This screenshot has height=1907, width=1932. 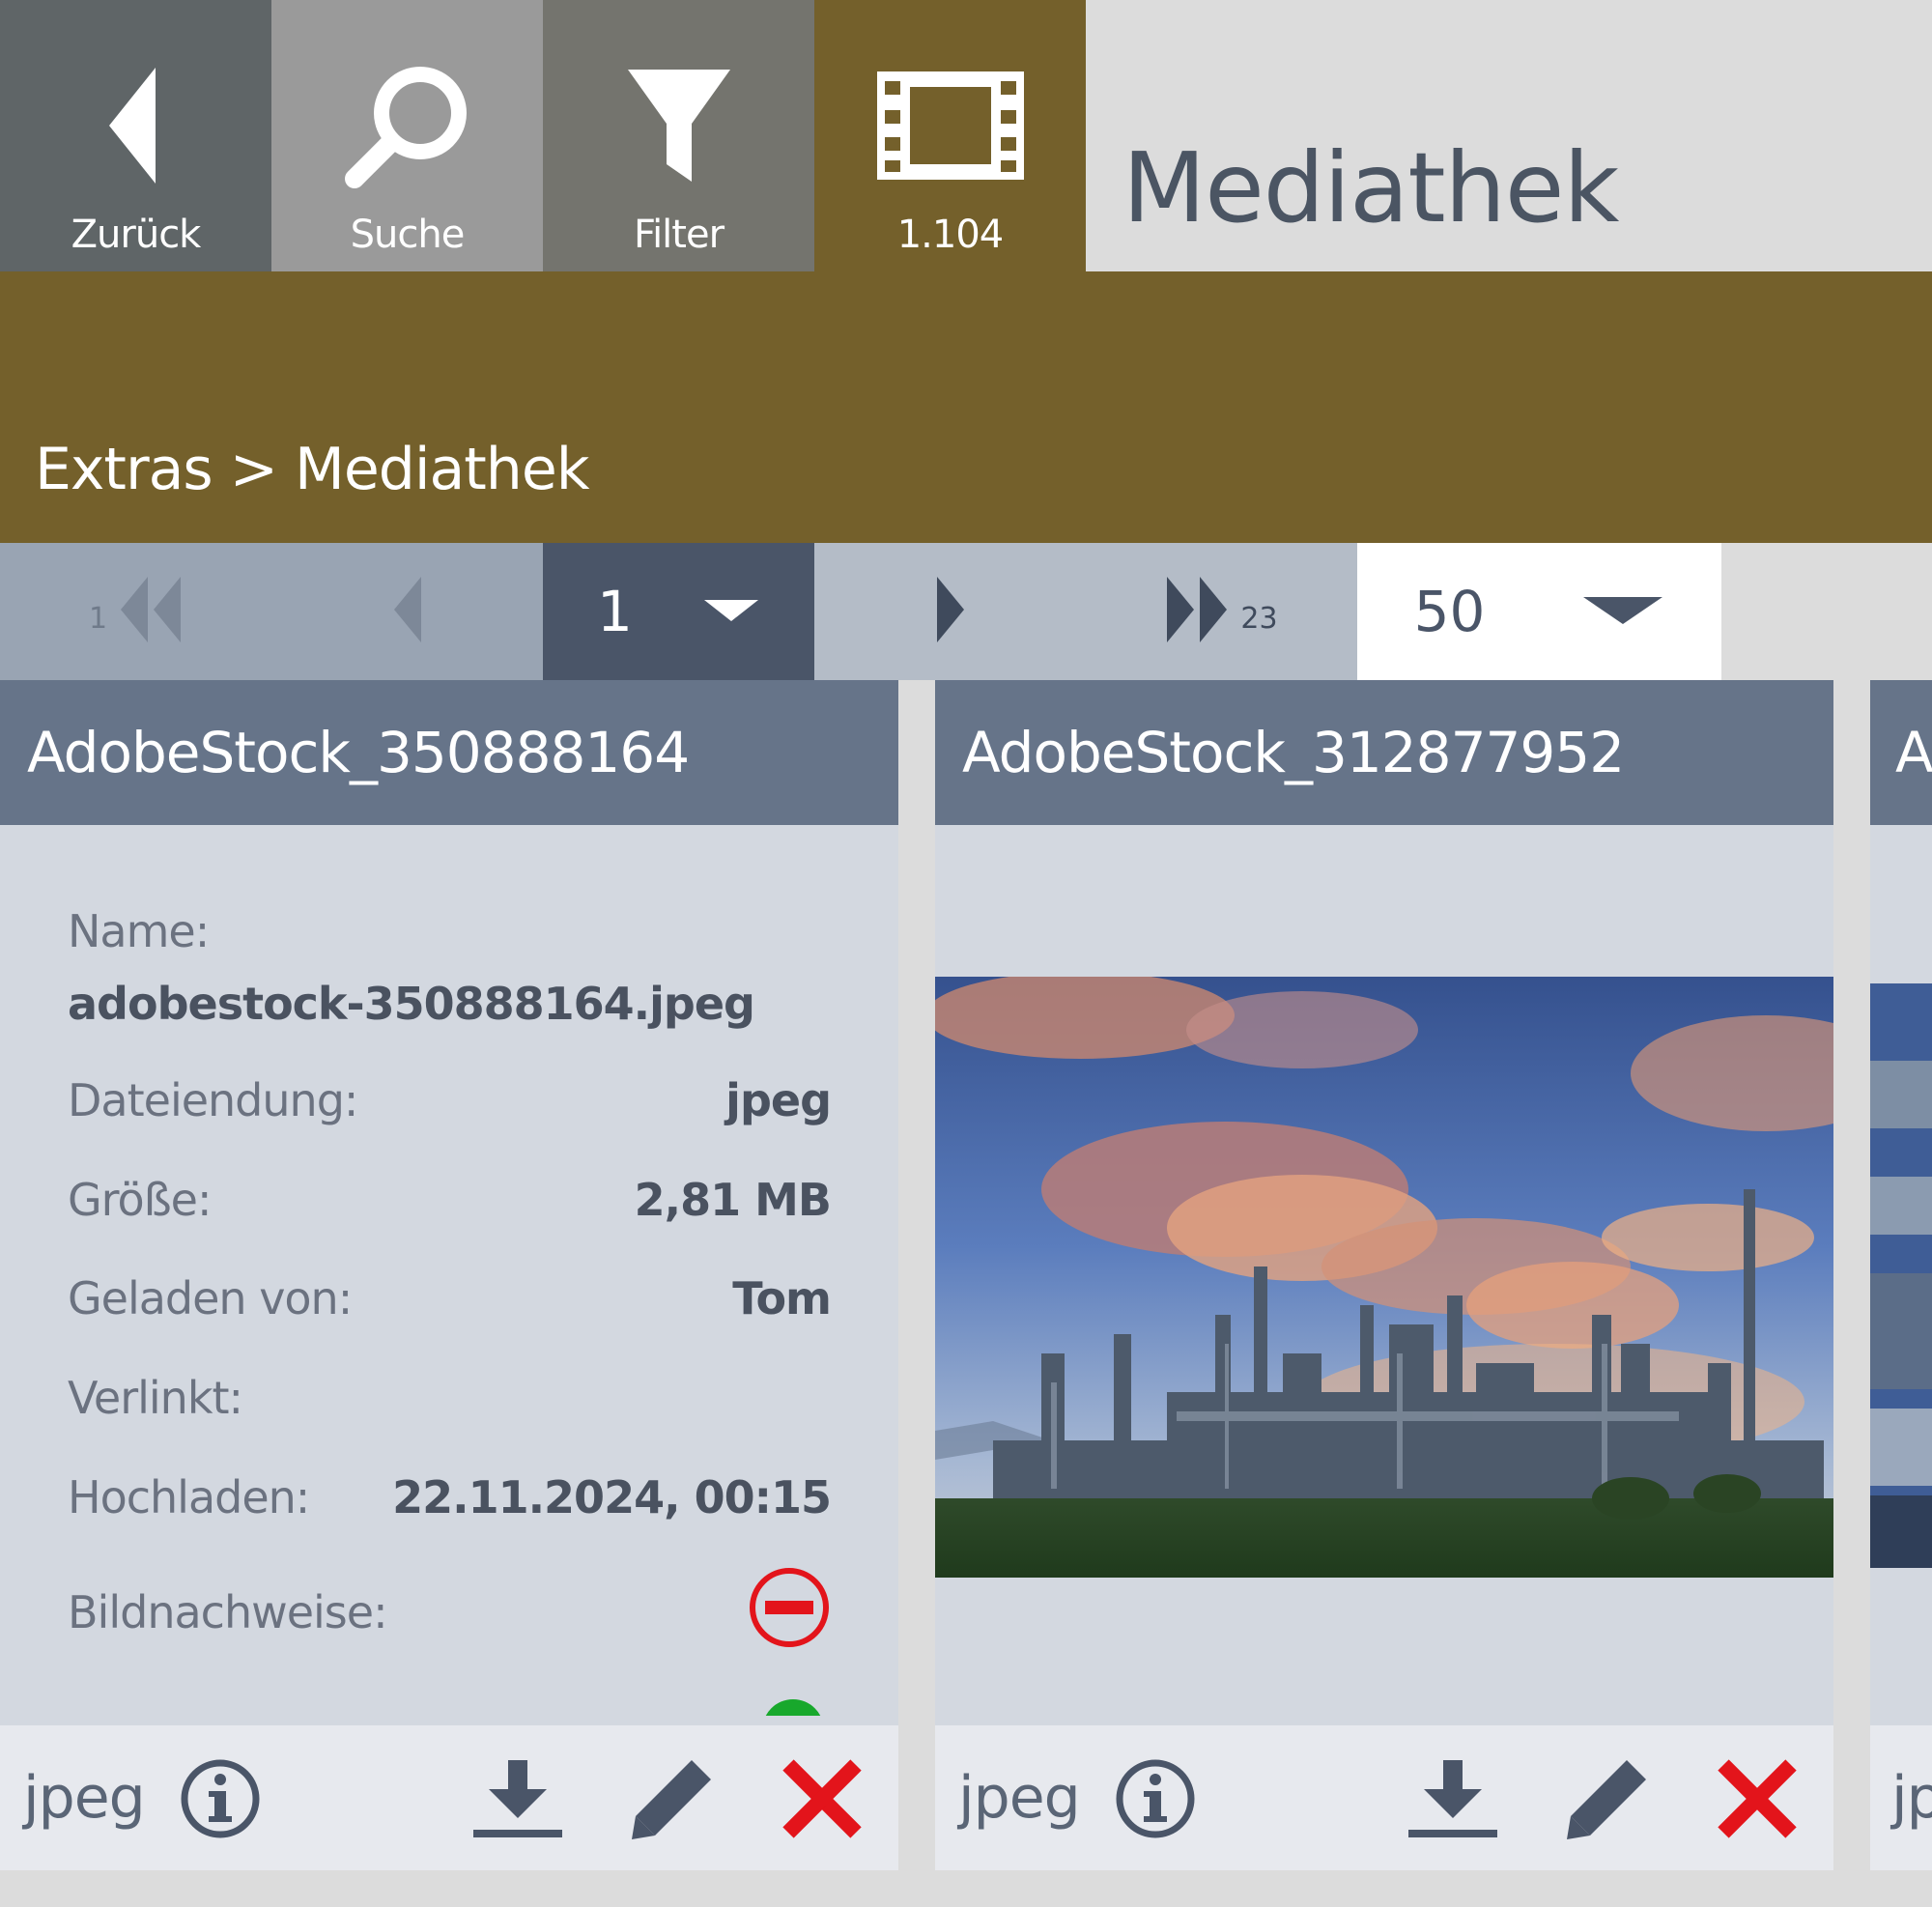 What do you see at coordinates (449, 1607) in the screenshot?
I see `credits-row: Bildnachweise:` at bounding box center [449, 1607].